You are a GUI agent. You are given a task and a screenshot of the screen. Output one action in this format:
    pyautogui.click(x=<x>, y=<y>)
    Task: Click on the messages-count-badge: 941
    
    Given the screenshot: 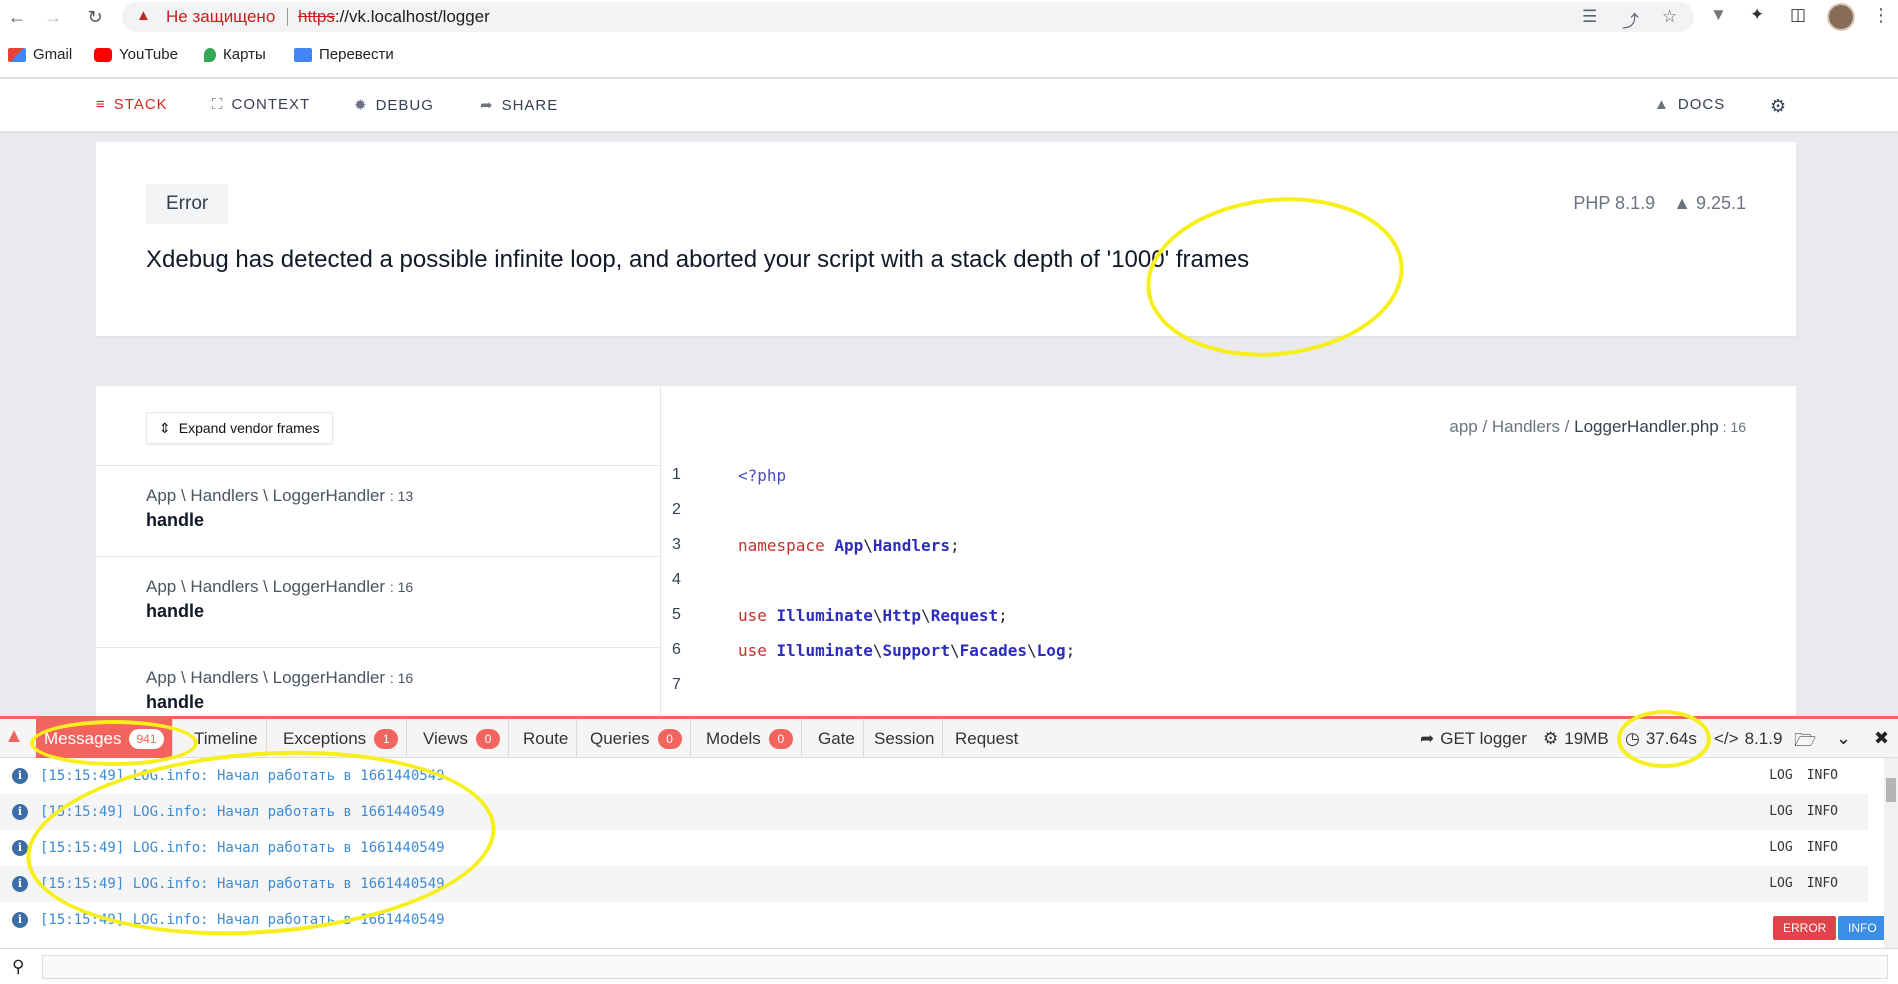 What is the action you would take?
    pyautogui.click(x=146, y=738)
    